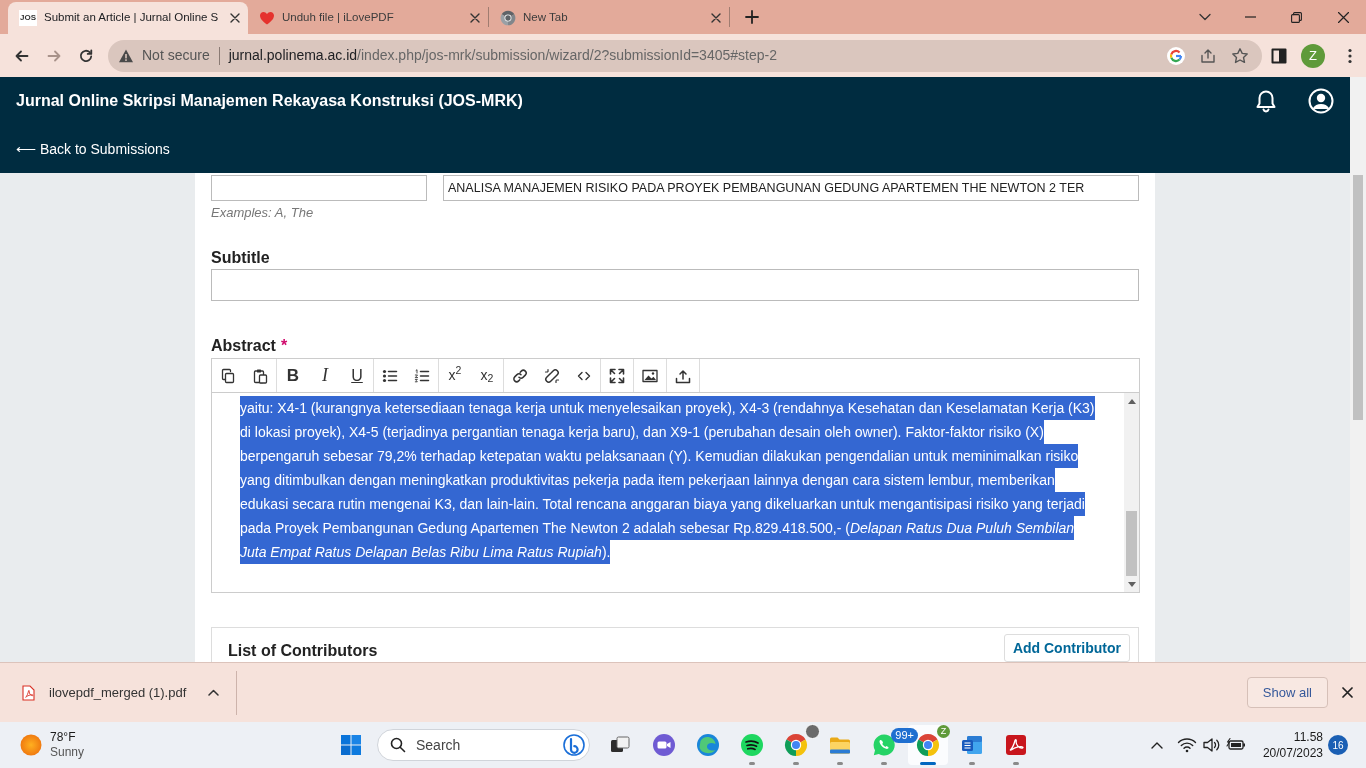 This screenshot has width=1366, height=768. What do you see at coordinates (904, 735) in the screenshot?
I see `notification-badge: 99+` at bounding box center [904, 735].